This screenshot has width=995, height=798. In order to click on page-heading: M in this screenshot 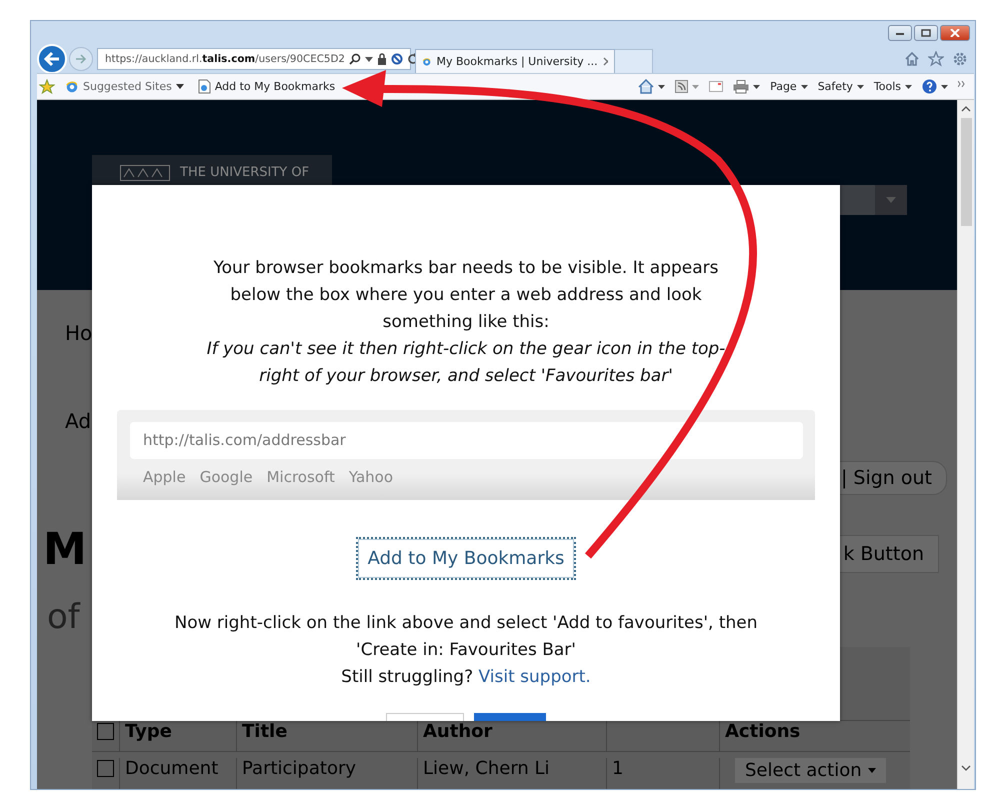, I will do `click(65, 550)`.